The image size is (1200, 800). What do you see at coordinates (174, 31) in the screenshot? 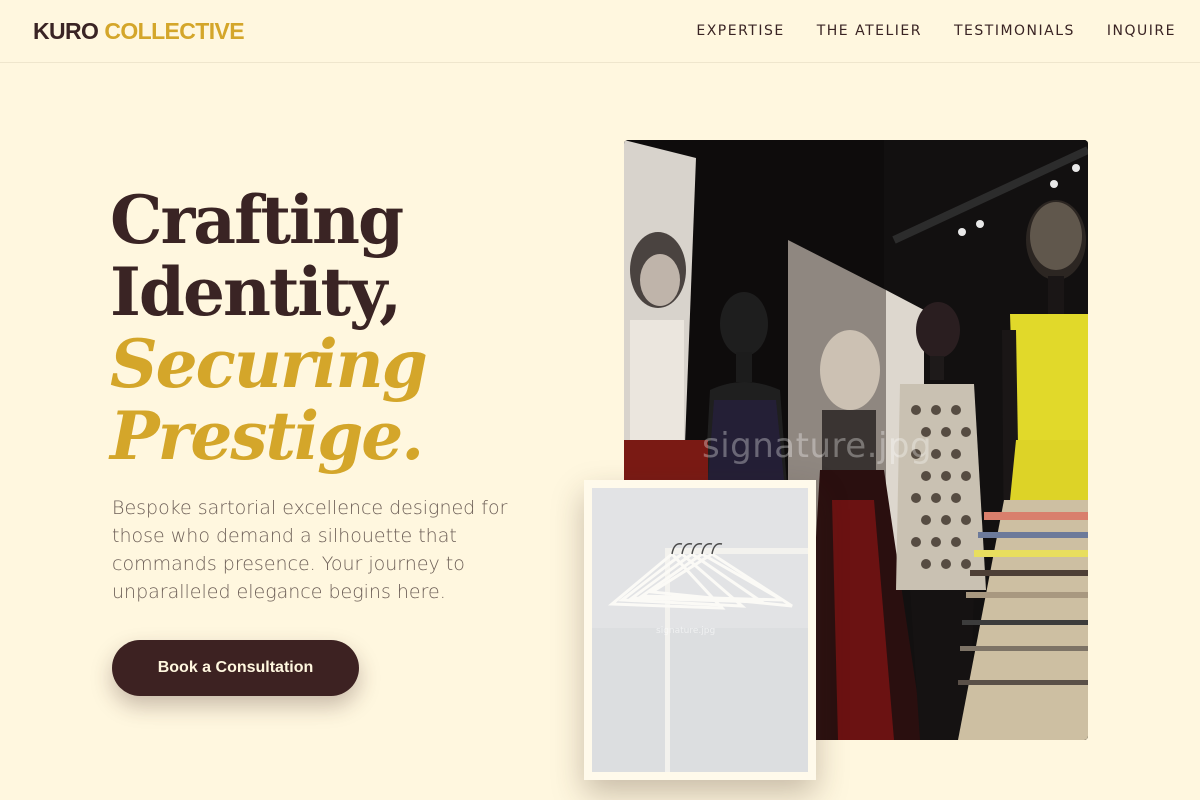
I see `logo-accent-text: COLLECTIVE` at bounding box center [174, 31].